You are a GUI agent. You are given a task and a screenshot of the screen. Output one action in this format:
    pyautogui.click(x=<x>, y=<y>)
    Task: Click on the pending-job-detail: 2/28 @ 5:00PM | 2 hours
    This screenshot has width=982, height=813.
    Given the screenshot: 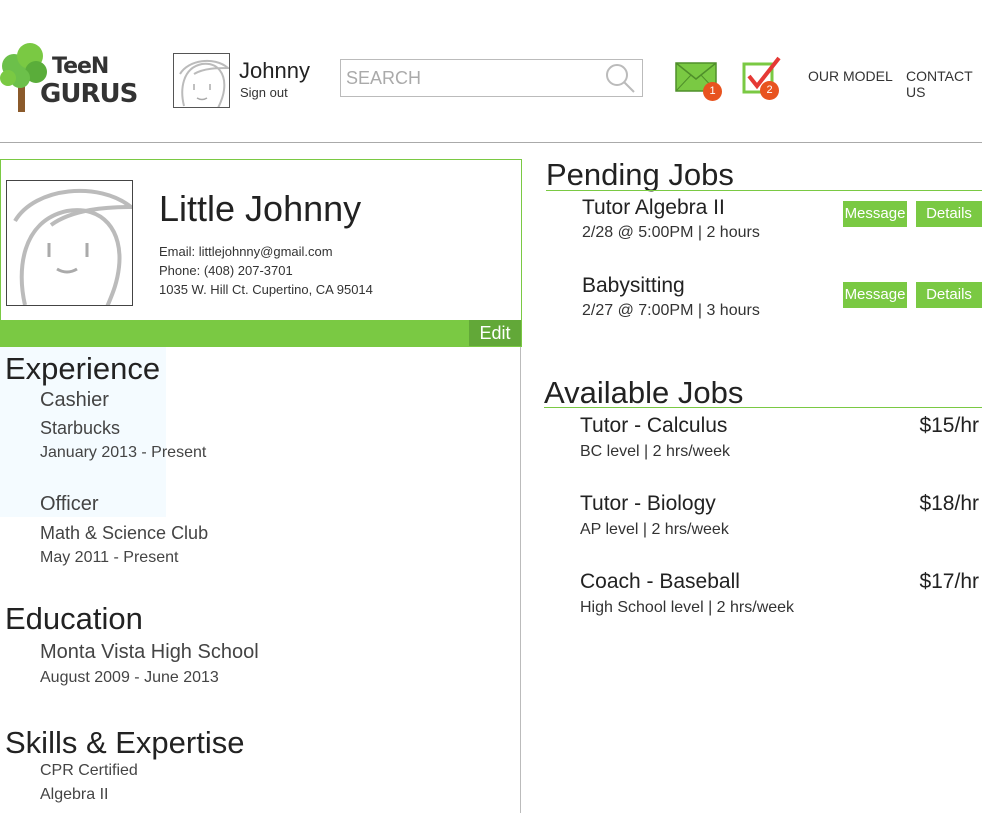 What is the action you would take?
    pyautogui.click(x=671, y=232)
    